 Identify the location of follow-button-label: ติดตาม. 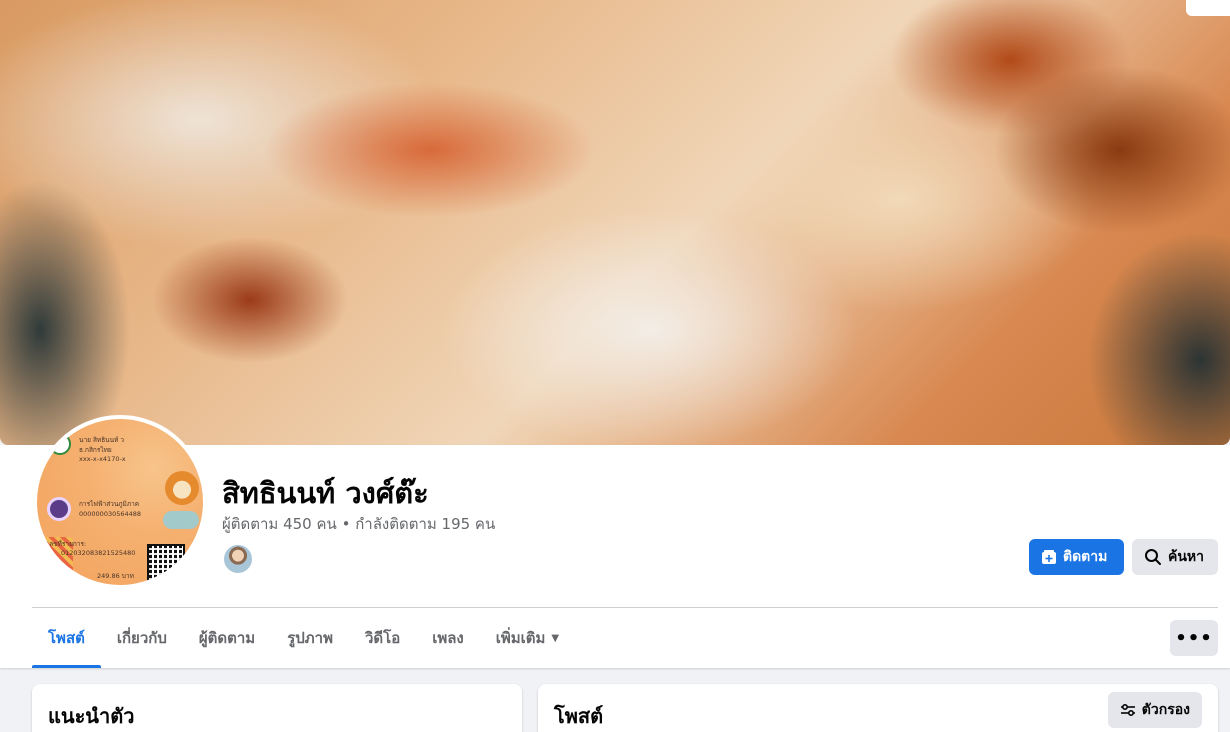
(1085, 557).